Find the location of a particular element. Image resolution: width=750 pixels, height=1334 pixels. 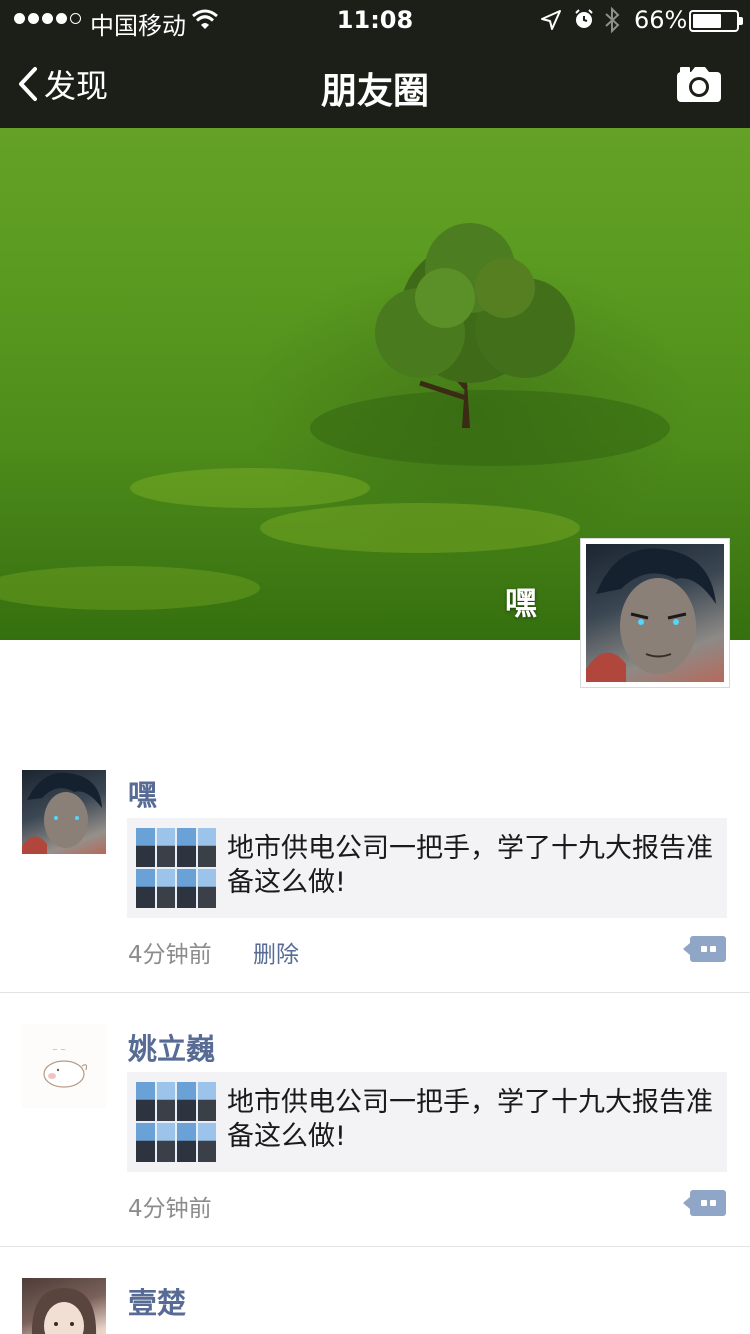

anime-portrait-image is located at coordinates (655, 613).